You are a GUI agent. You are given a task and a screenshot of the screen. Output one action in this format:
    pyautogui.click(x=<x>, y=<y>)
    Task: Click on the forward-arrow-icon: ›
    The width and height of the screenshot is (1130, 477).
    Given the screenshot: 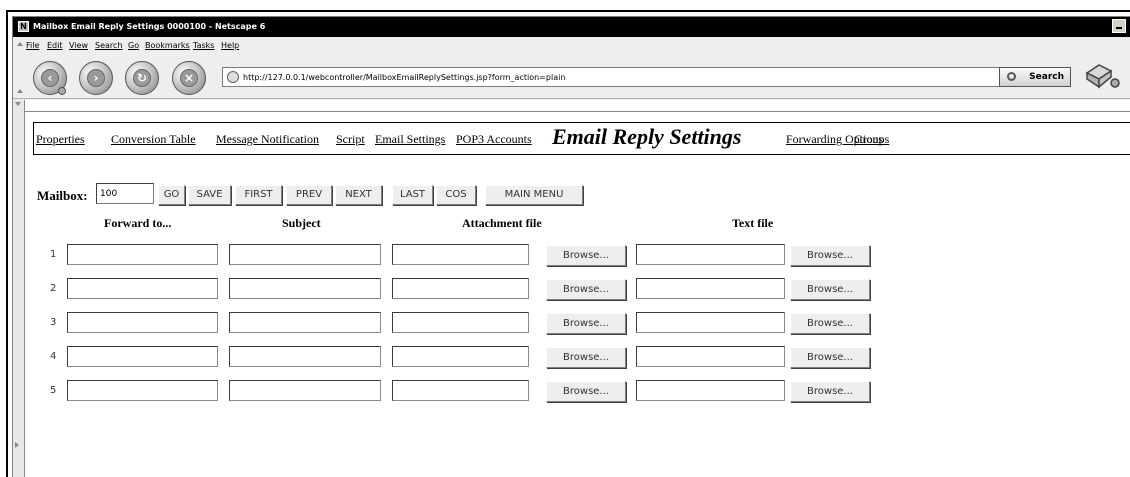 What is the action you would take?
    pyautogui.click(x=96, y=78)
    